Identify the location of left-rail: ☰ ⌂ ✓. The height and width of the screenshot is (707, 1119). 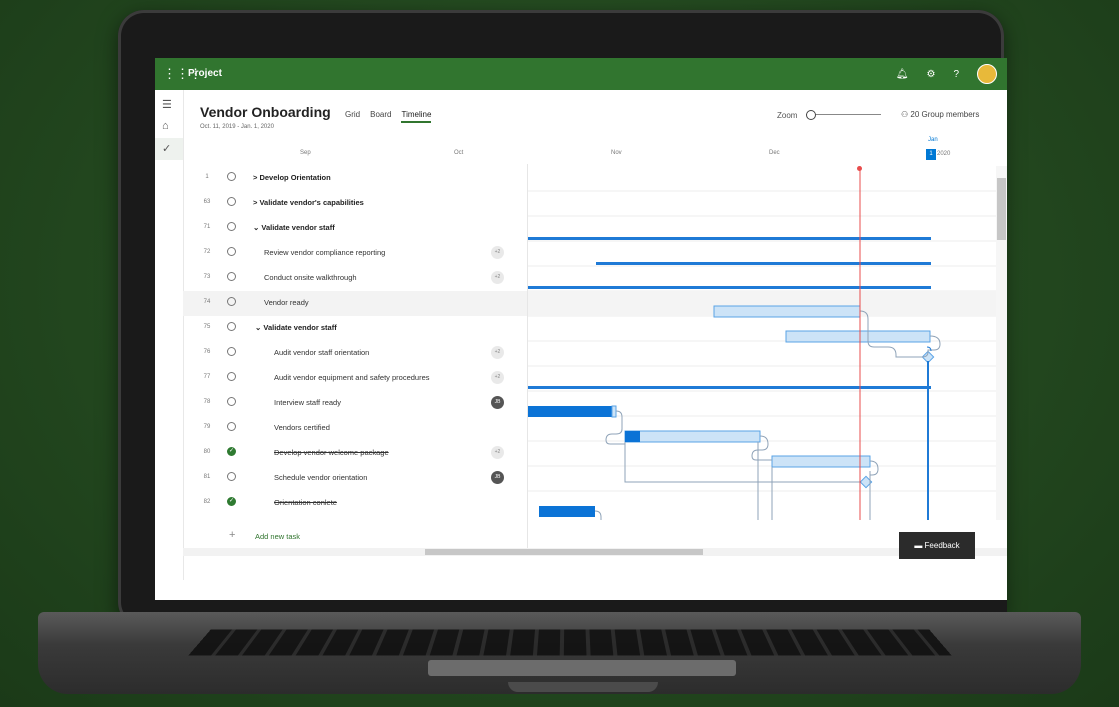
(169, 335).